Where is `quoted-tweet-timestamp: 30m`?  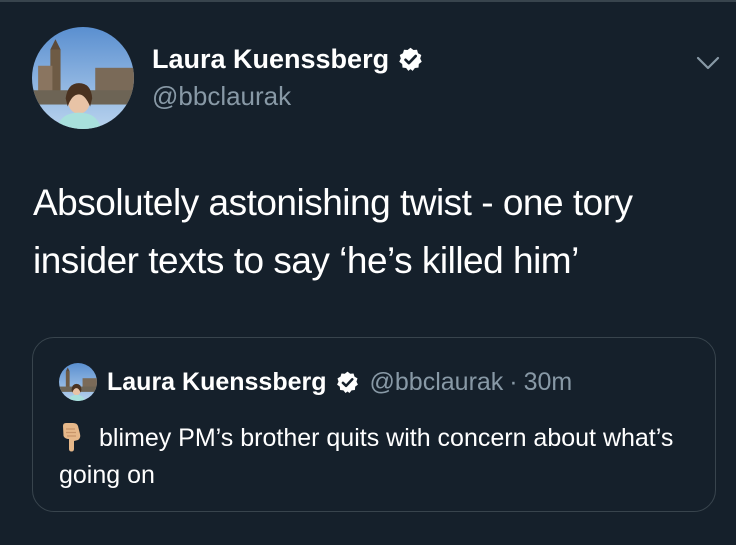 quoted-tweet-timestamp: 30m is located at coordinates (548, 382).